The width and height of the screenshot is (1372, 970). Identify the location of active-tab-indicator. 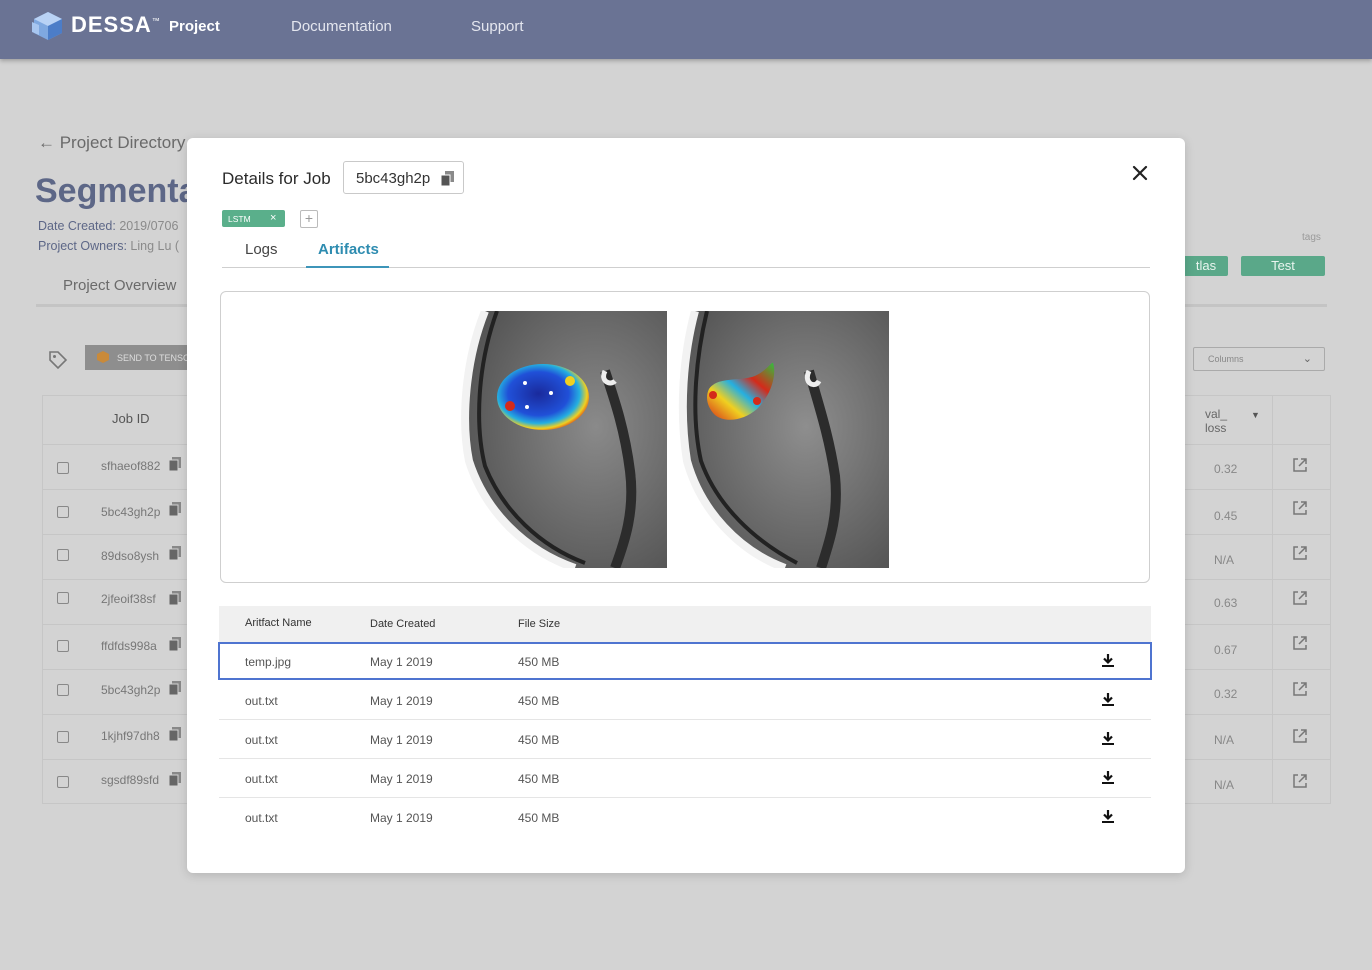
(347, 267).